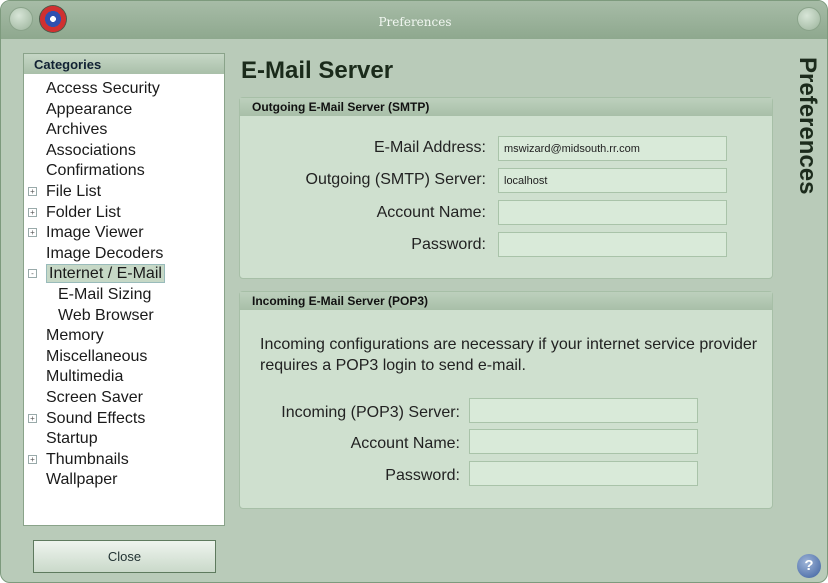  I want to click on sidebar-item: + Folder List, so click(124, 213).